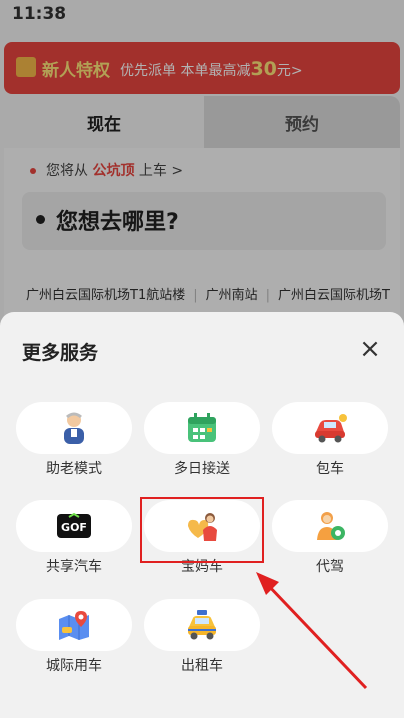  What do you see at coordinates (331, 428) in the screenshot?
I see `red-car-icon` at bounding box center [331, 428].